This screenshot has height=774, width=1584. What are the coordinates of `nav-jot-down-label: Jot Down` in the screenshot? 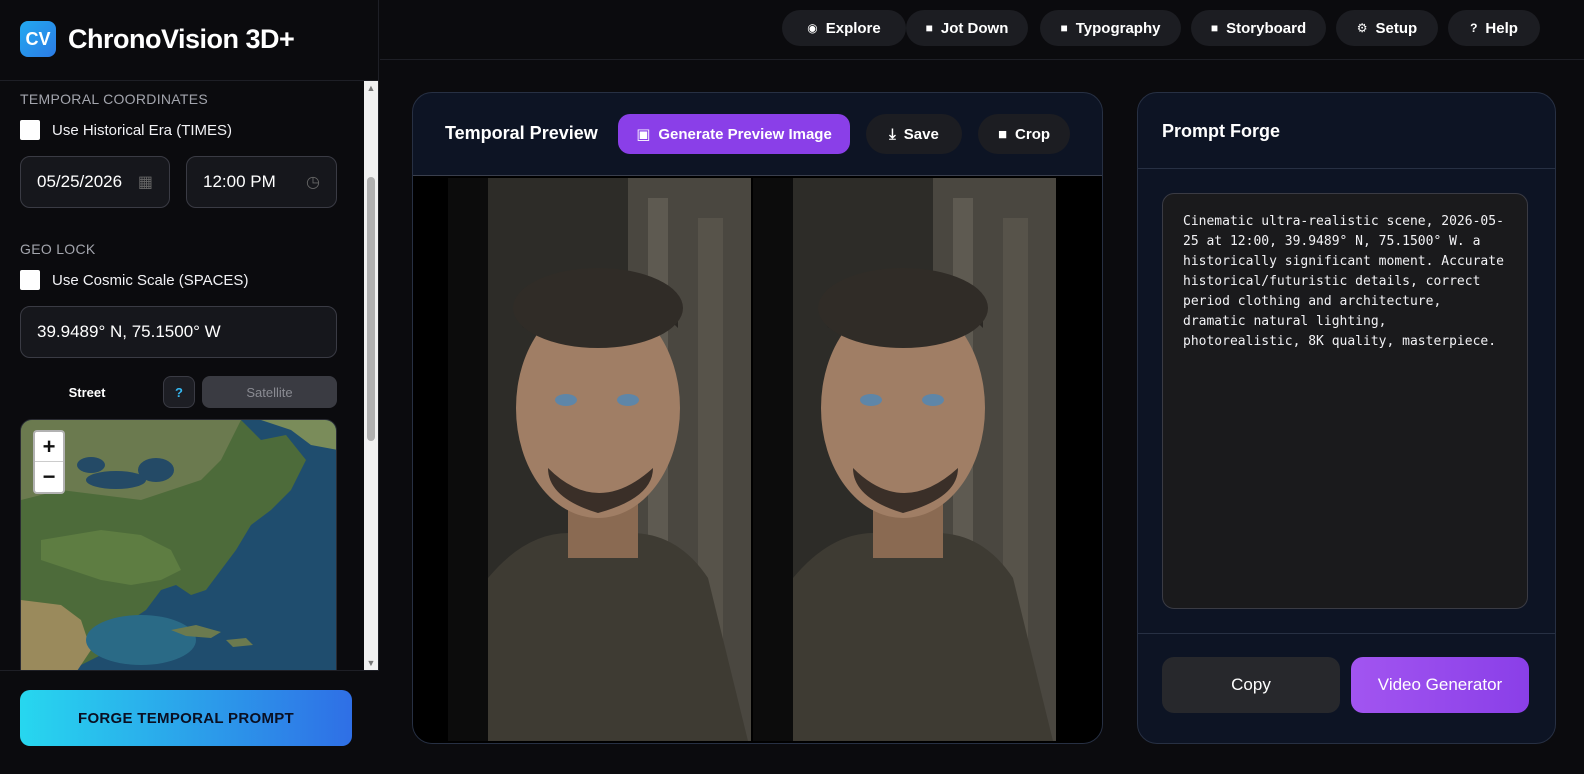 It's located at (974, 28).